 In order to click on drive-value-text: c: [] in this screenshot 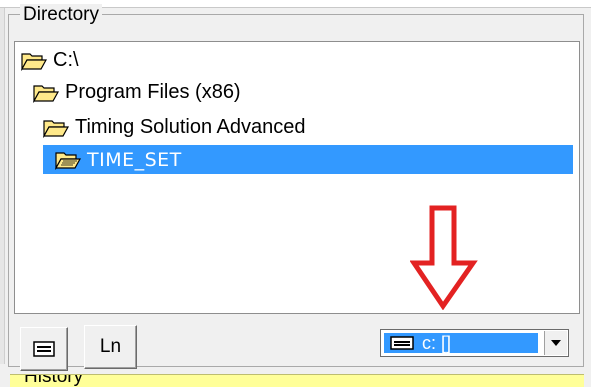, I will do `click(437, 342)`.